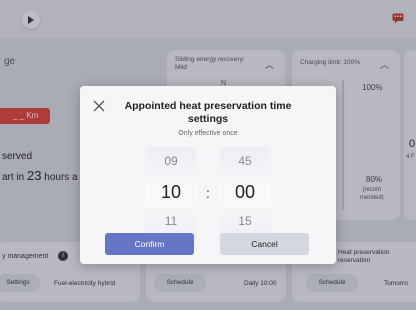  Describe the element at coordinates (171, 221) in the screenshot. I see `hour-next: 11` at that location.